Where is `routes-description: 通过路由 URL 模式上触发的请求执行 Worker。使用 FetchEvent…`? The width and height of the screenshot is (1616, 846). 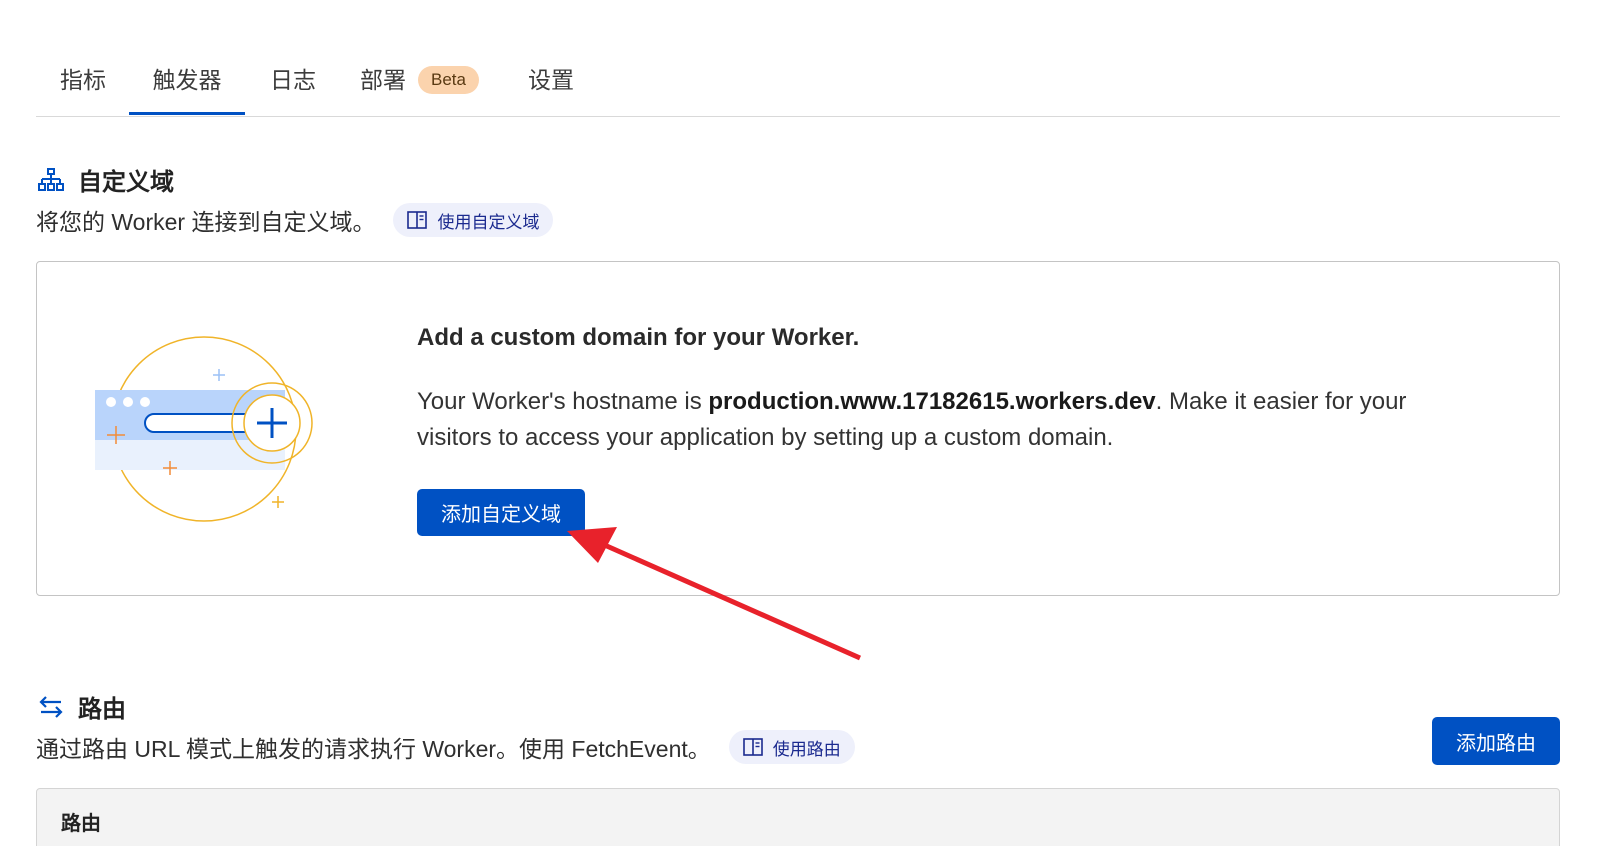
routes-description: 通过路由 URL 模式上触发的请求执行 Worker。使用 FetchEvent… is located at coordinates (373, 749).